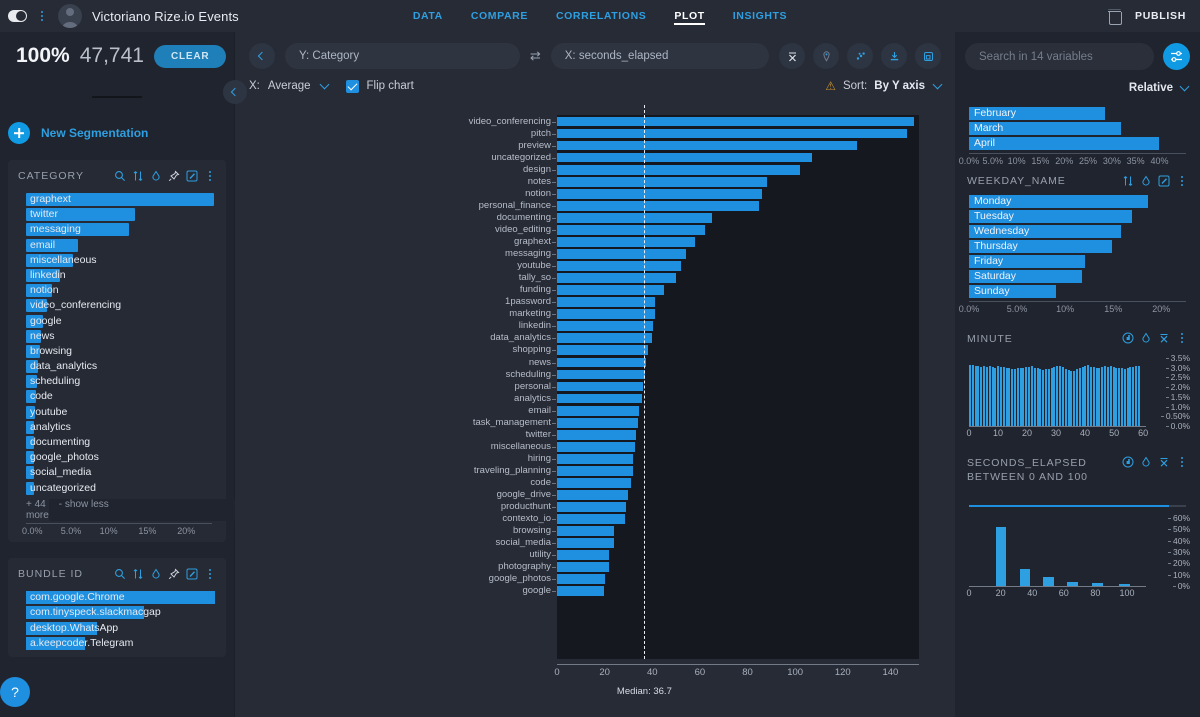 This screenshot has width=1200, height=717. I want to click on table-row: design, so click(721, 169).